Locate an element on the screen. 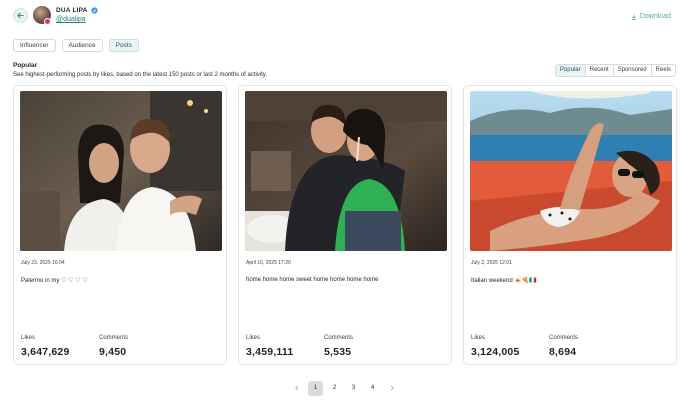  post-caption: Palermo in my ♡ ♡ ♡ ♡ is located at coordinates (54, 281).